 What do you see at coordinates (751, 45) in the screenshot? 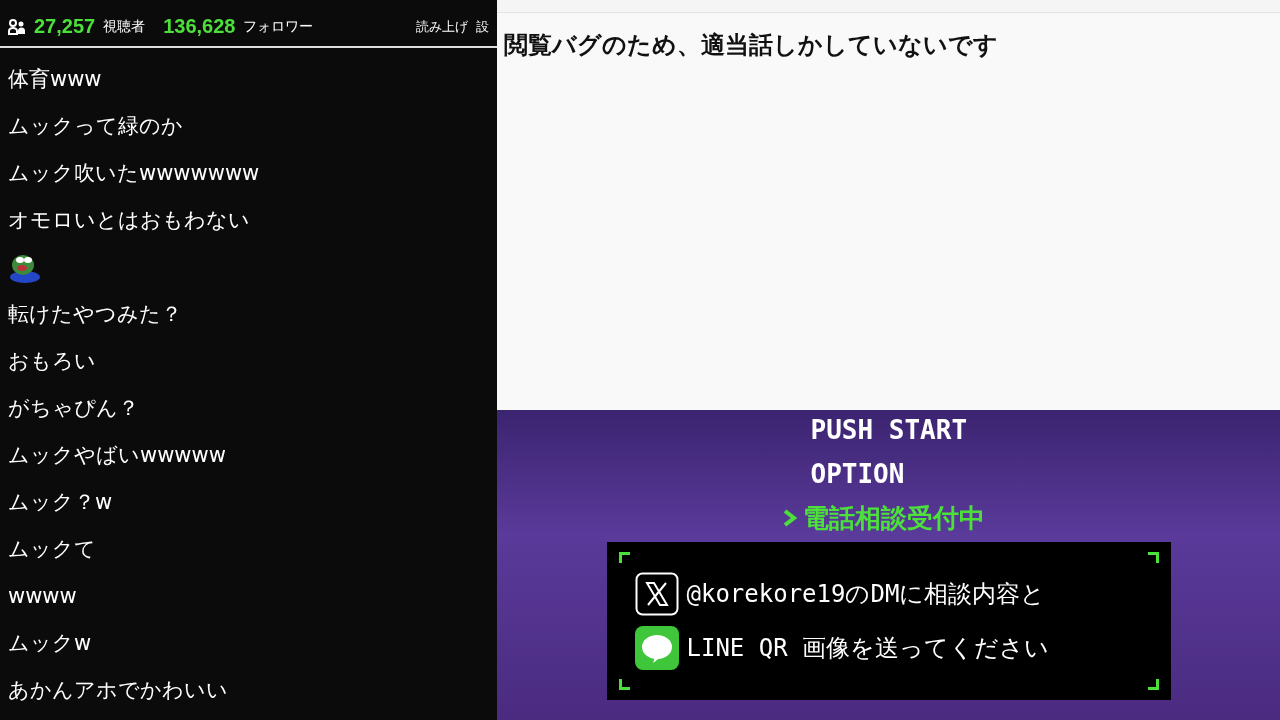
I see `note-text: 閲覧バグのため、適当話しかしていないです` at bounding box center [751, 45].